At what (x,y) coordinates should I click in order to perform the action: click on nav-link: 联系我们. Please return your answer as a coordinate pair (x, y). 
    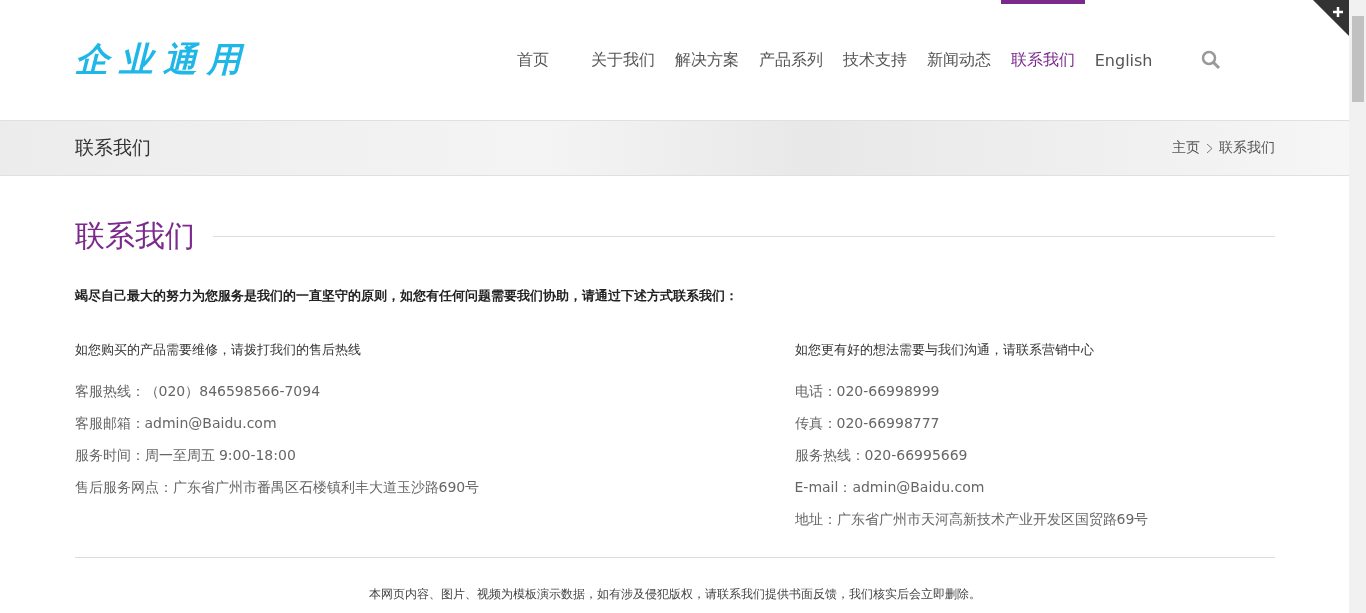
    Looking at the image, I should click on (1042, 60).